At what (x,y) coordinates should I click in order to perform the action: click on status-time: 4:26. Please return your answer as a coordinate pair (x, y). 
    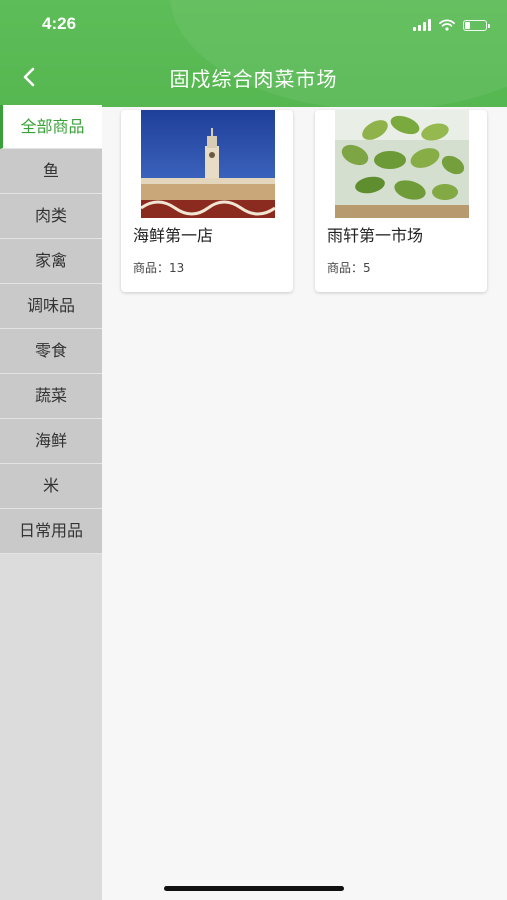
    Looking at the image, I should click on (59, 23).